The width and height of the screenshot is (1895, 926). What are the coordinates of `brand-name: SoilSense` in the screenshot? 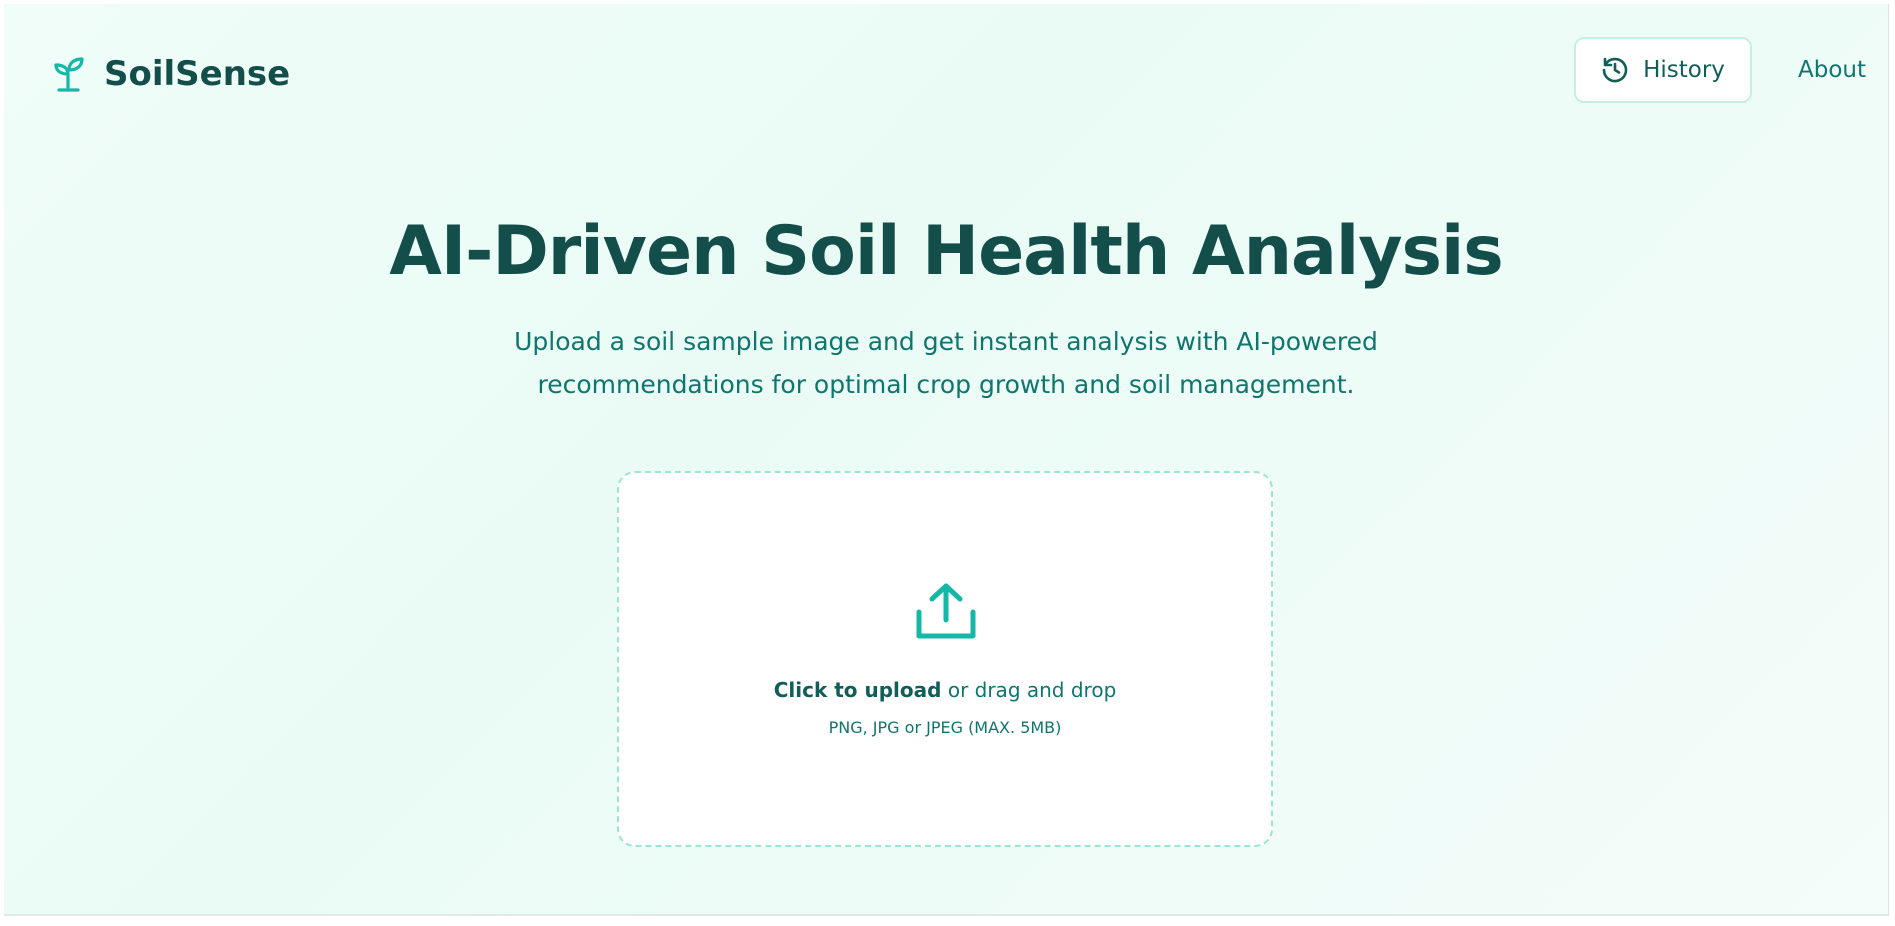 It's located at (197, 74).